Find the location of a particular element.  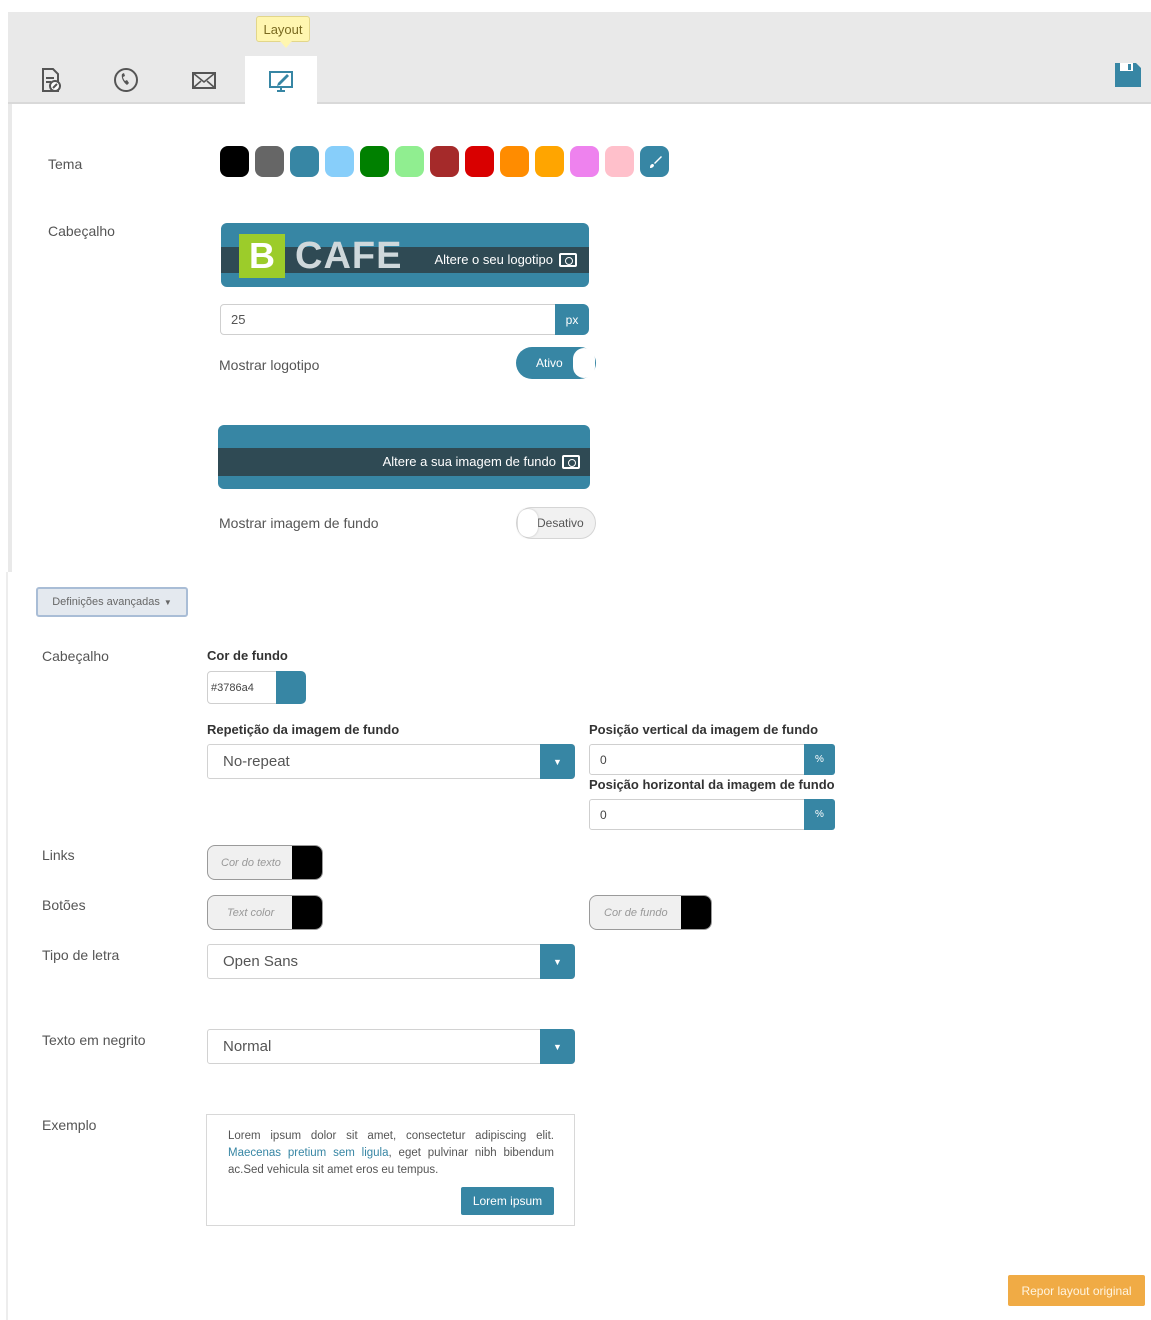

change-logo-link: Altere o seu logotipo is located at coordinates (505, 259).